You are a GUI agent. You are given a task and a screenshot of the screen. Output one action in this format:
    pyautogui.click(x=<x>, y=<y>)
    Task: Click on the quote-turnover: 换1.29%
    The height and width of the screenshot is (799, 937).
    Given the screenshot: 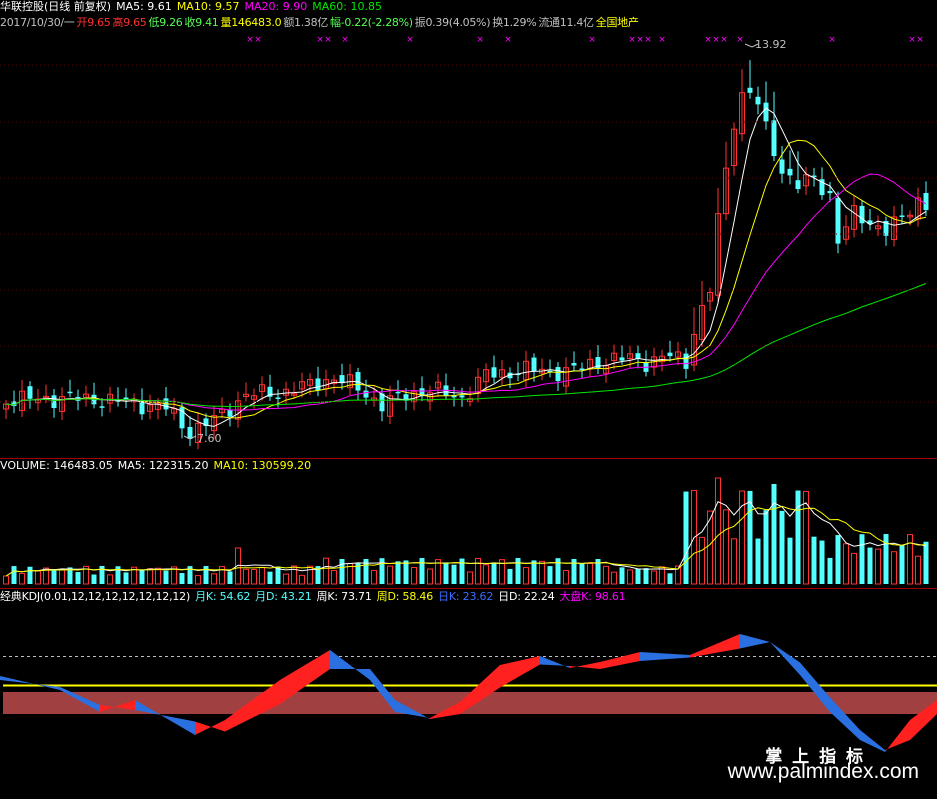 What is the action you would take?
    pyautogui.click(x=514, y=22)
    